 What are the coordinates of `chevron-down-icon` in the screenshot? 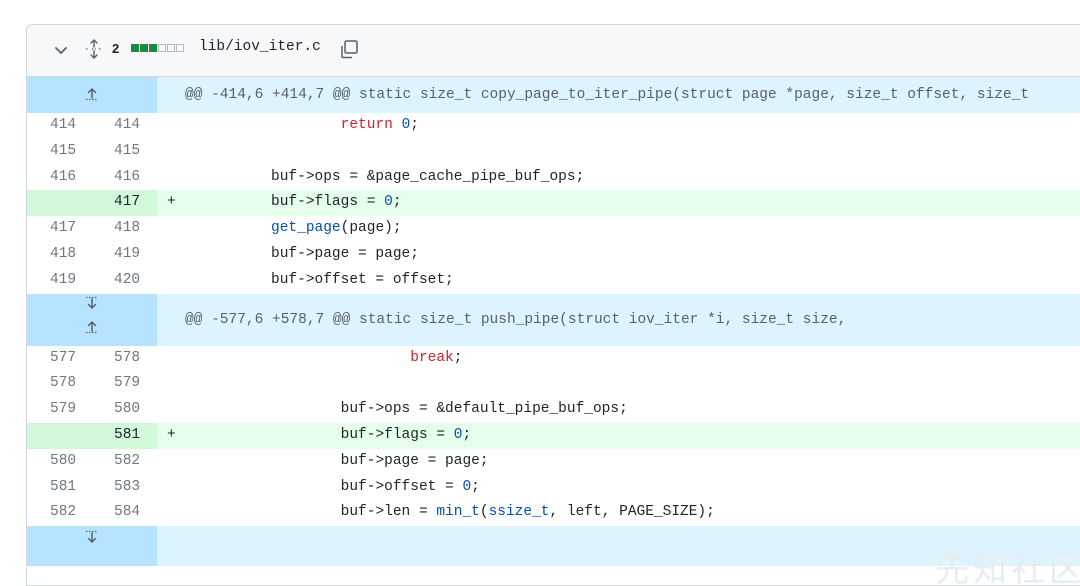 It's located at (61, 50).